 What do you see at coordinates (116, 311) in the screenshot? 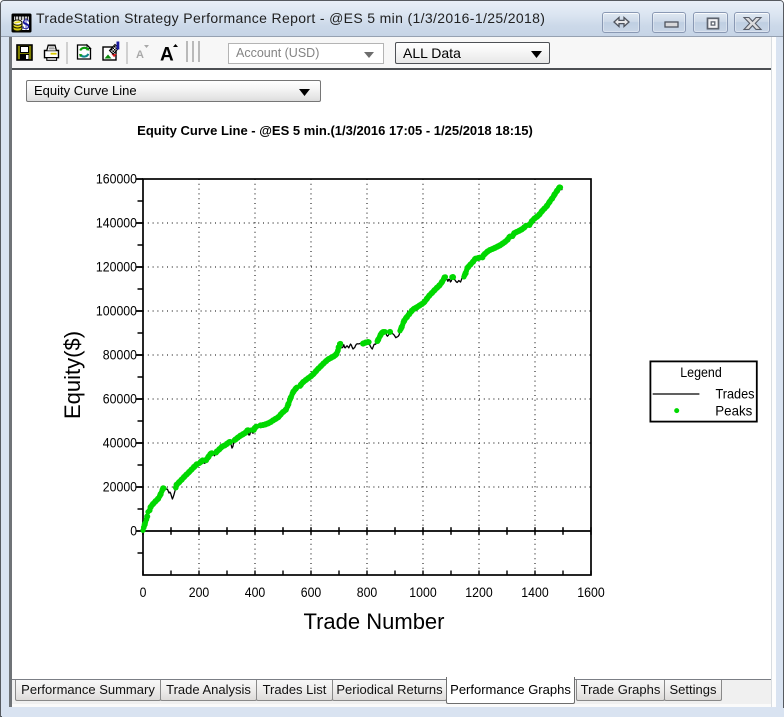
I see `svg-text: 100000` at bounding box center [116, 311].